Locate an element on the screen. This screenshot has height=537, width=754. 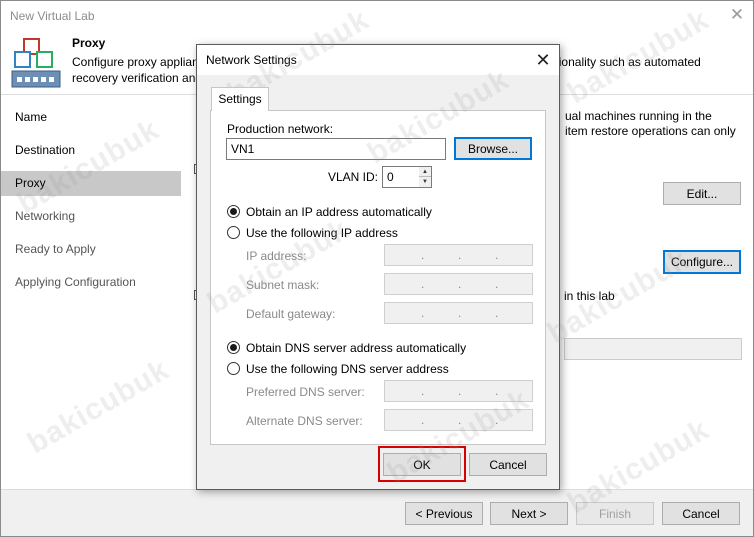
production-network-input: VN1 is located at coordinates (336, 149).